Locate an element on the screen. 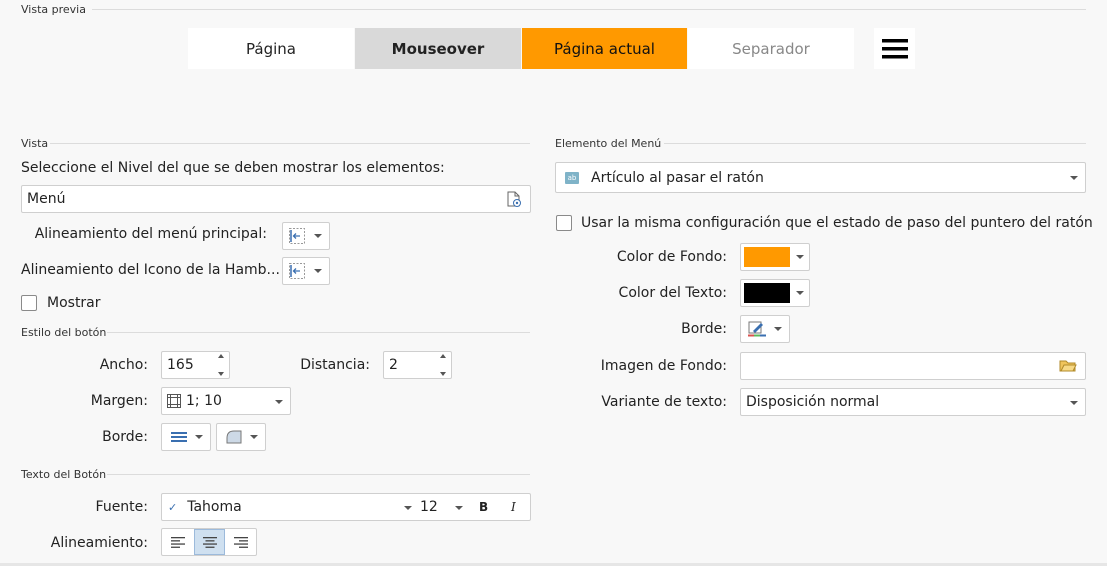 This screenshot has height=566, width=1107. bg-color-picker is located at coordinates (775, 257).